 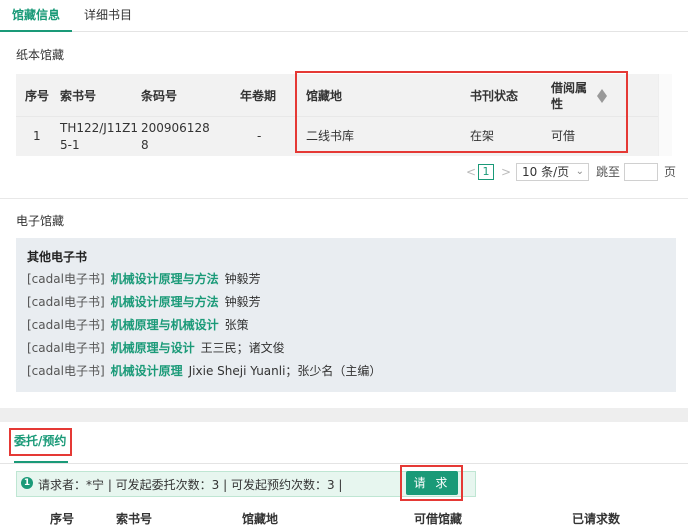 What do you see at coordinates (175, 128) in the screenshot?
I see `row-barcode-line1: 200906128` at bounding box center [175, 128].